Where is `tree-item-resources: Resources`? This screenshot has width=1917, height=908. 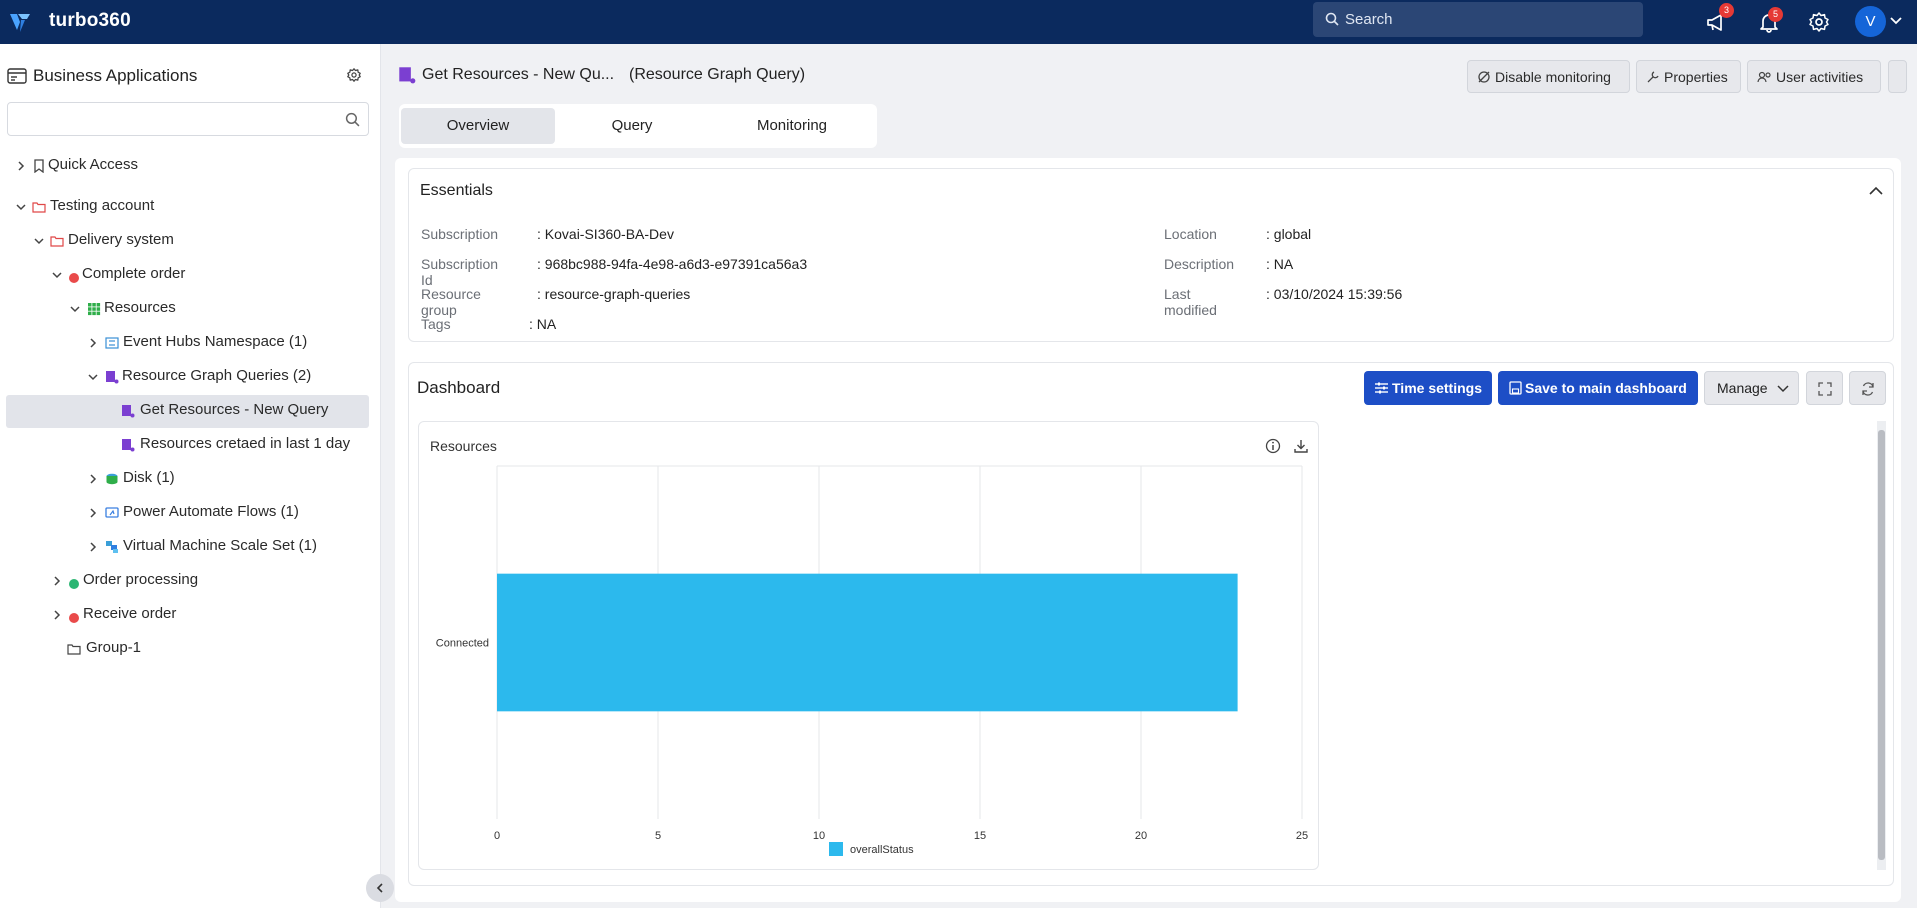 tree-item-resources: Resources is located at coordinates (190, 313).